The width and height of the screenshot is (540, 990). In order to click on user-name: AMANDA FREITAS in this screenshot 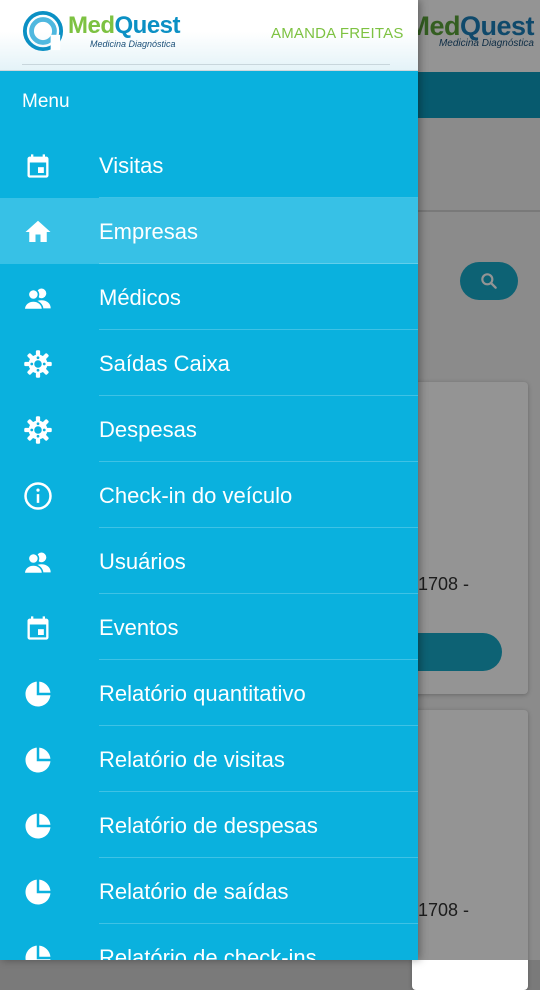, I will do `click(337, 33)`.